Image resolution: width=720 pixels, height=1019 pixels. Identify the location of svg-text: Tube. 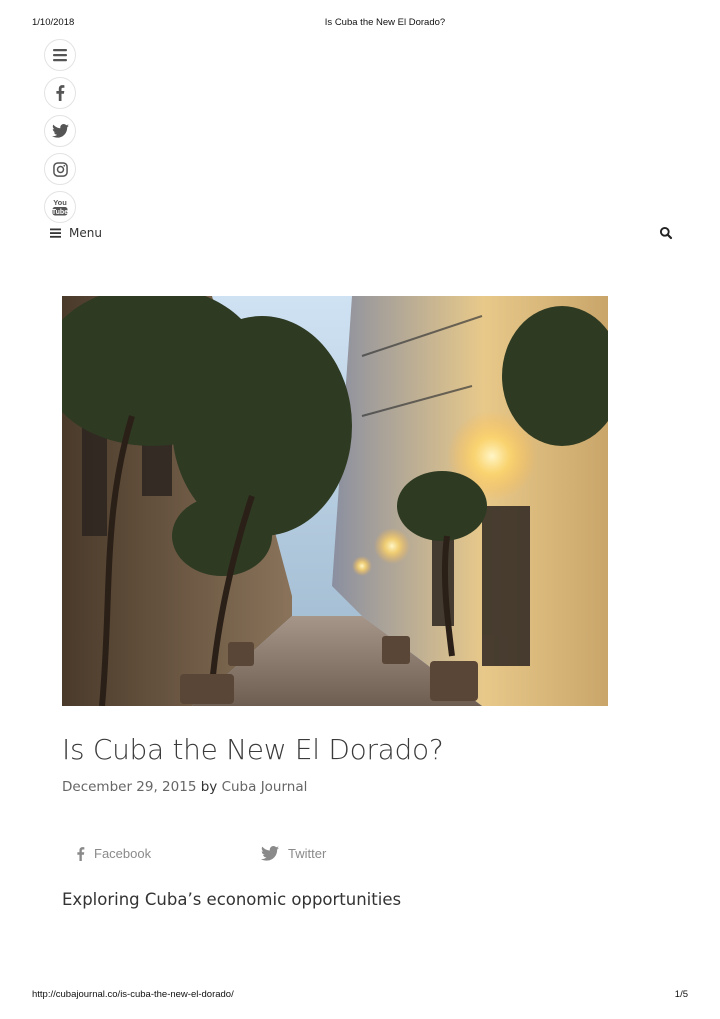
(60, 212).